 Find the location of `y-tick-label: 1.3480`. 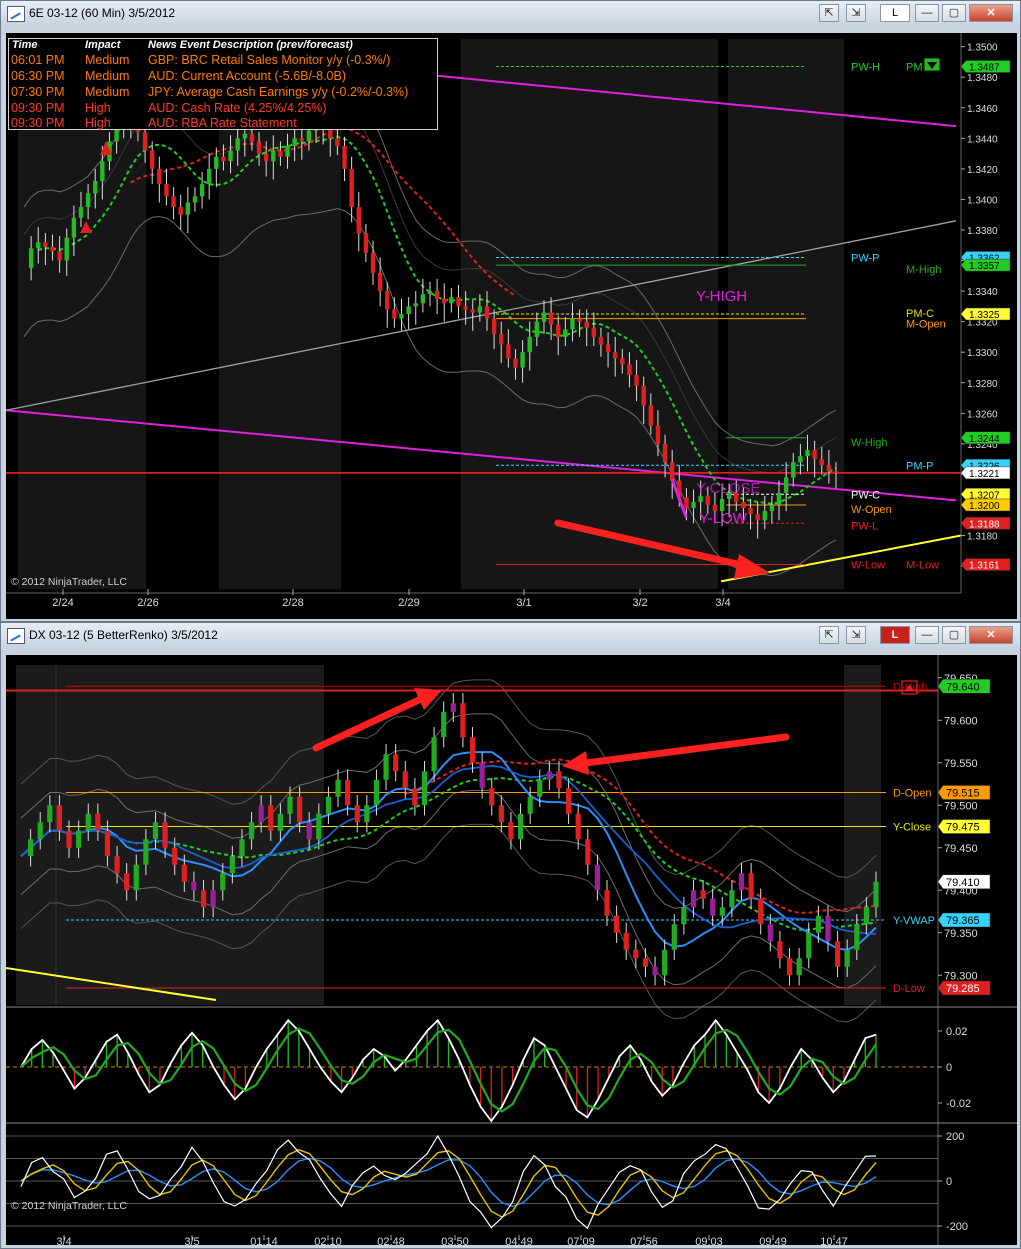

y-tick-label: 1.3480 is located at coordinates (982, 78).